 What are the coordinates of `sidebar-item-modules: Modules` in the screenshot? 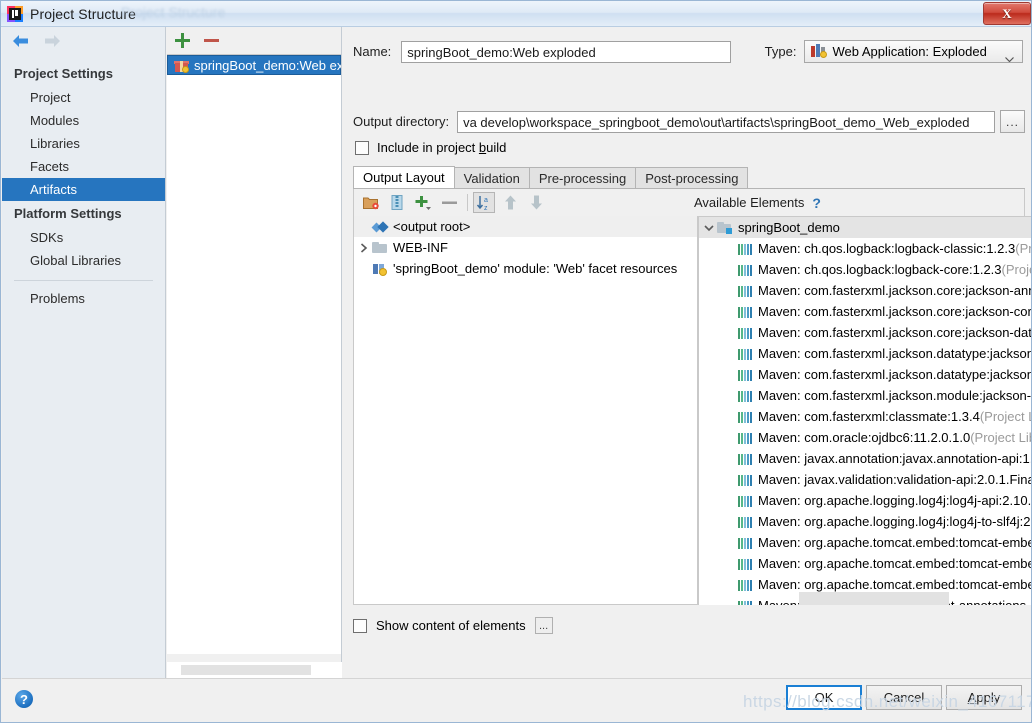 It's located at (83, 120).